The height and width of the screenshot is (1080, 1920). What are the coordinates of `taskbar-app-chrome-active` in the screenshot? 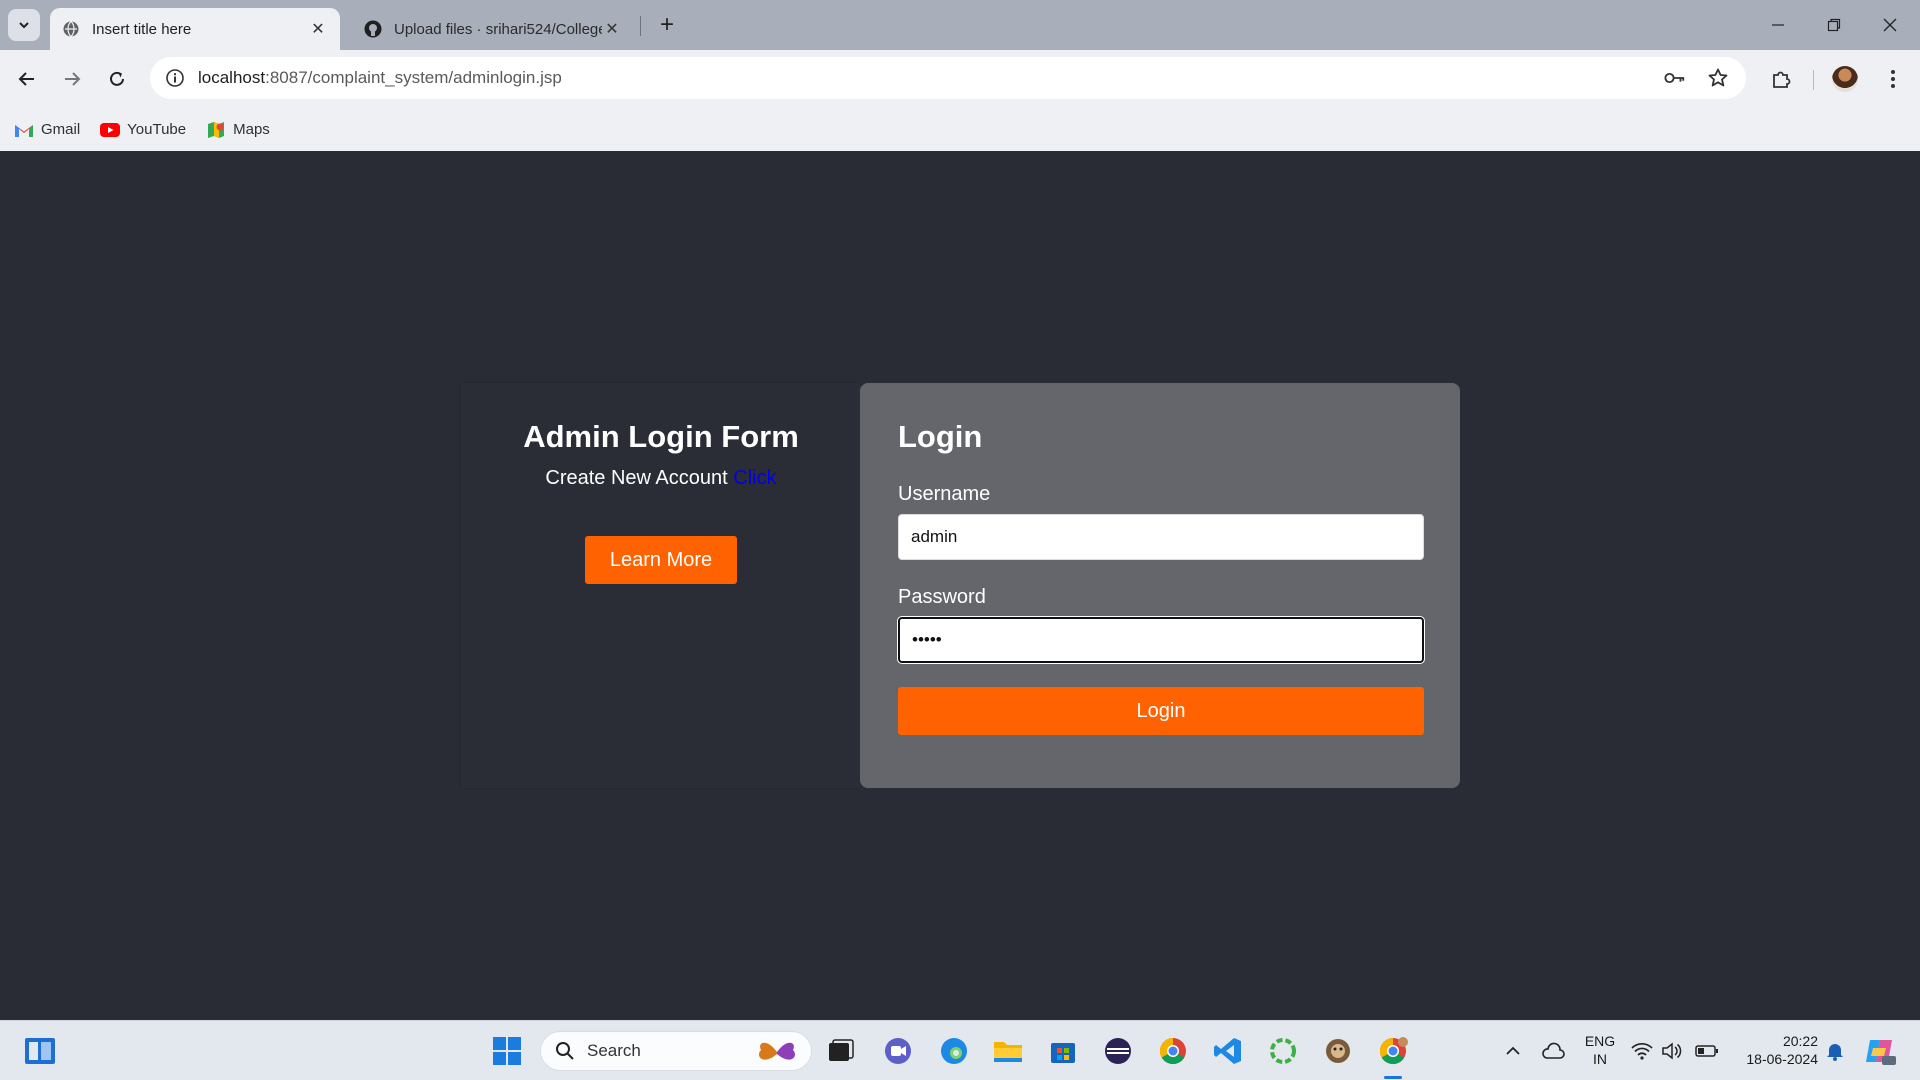 It's located at (1393, 1051).